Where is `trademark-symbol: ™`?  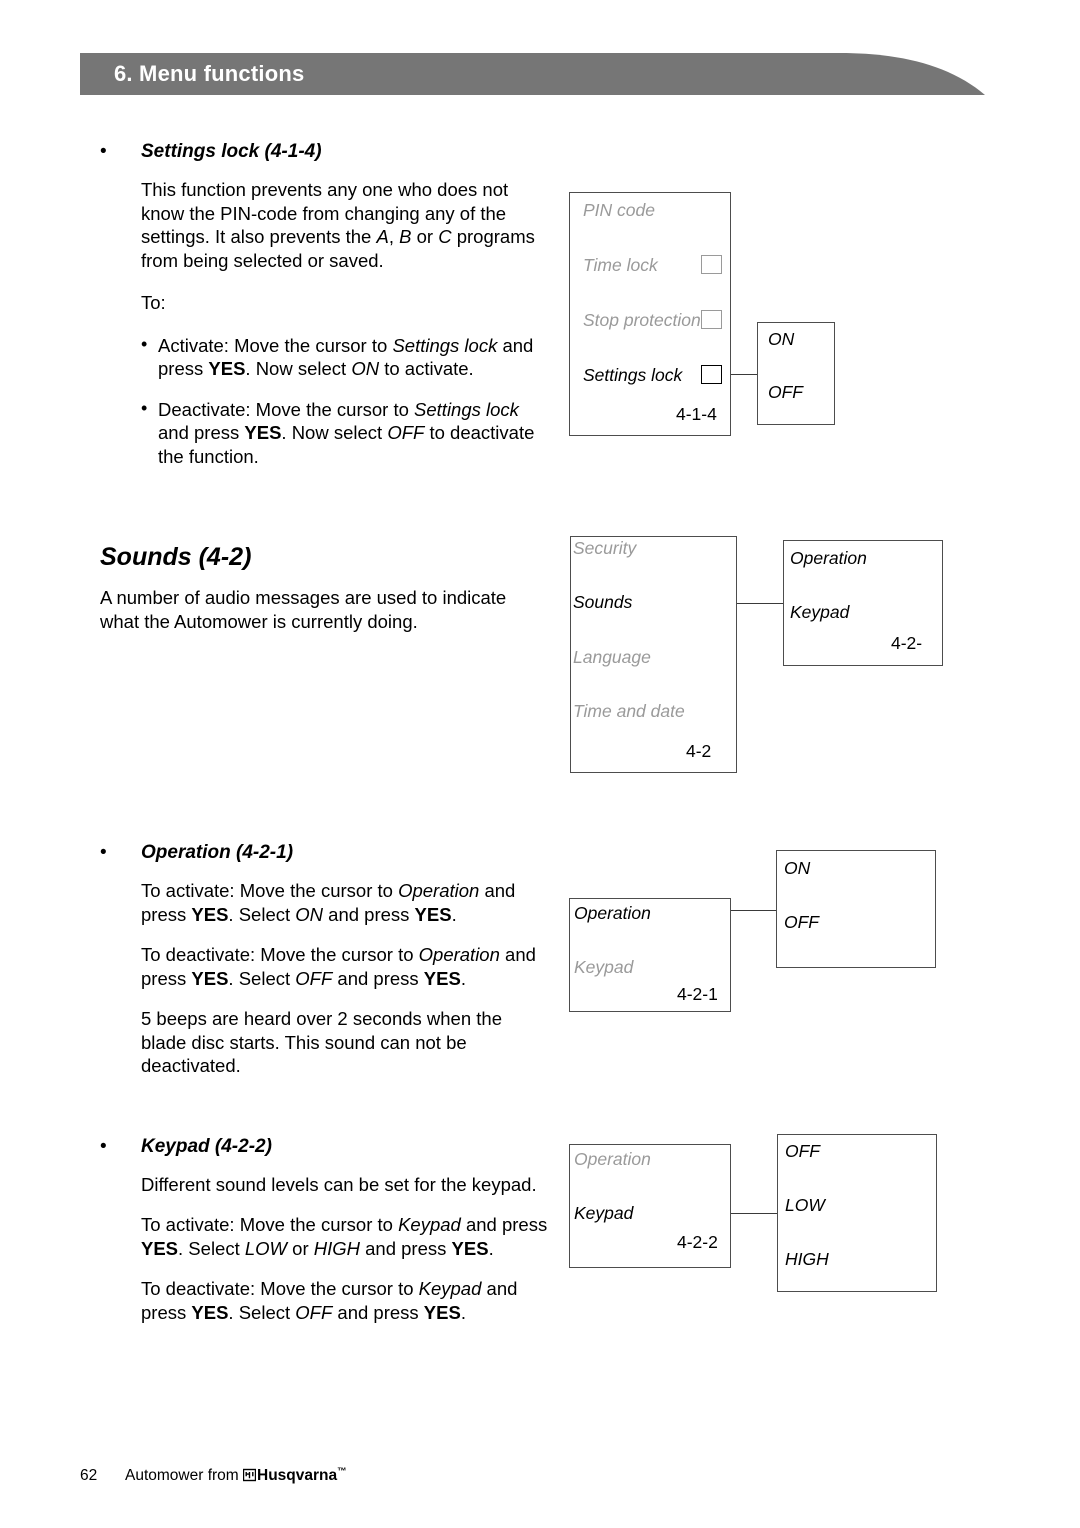 trademark-symbol: ™ is located at coordinates (342, 1471).